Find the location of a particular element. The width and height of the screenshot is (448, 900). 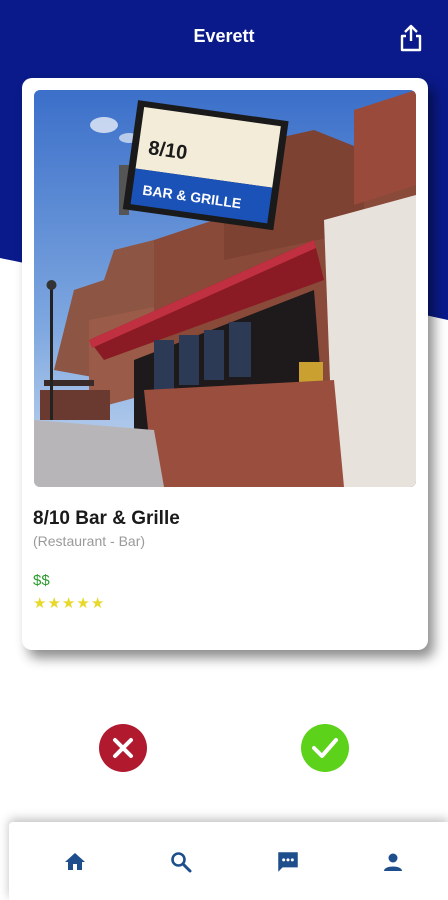

accept-button is located at coordinates (325, 748).